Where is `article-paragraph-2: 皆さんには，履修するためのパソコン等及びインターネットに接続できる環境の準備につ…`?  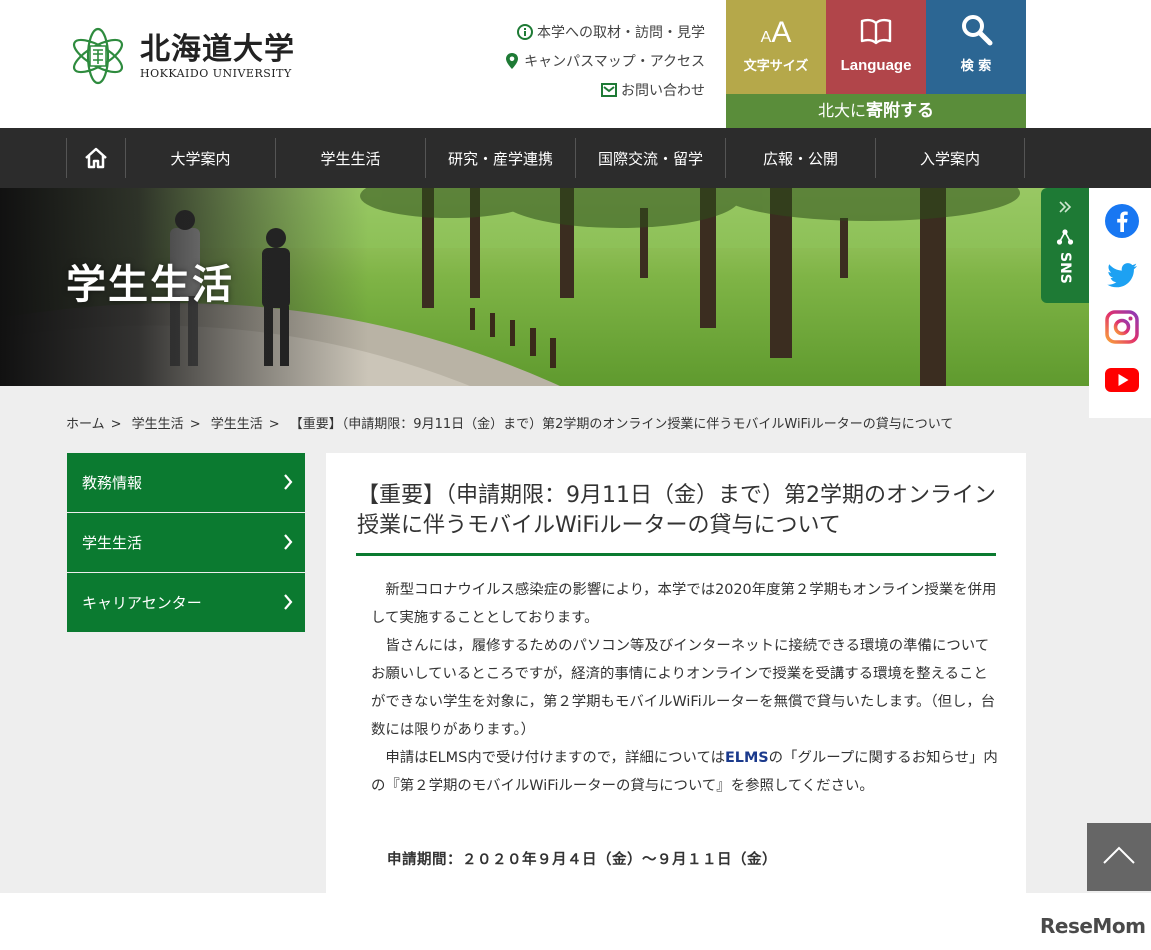 article-paragraph-2: 皆さんには，履修するためのパソコン等及びインターネットに接続できる環境の準備につ… is located at coordinates (683, 688).